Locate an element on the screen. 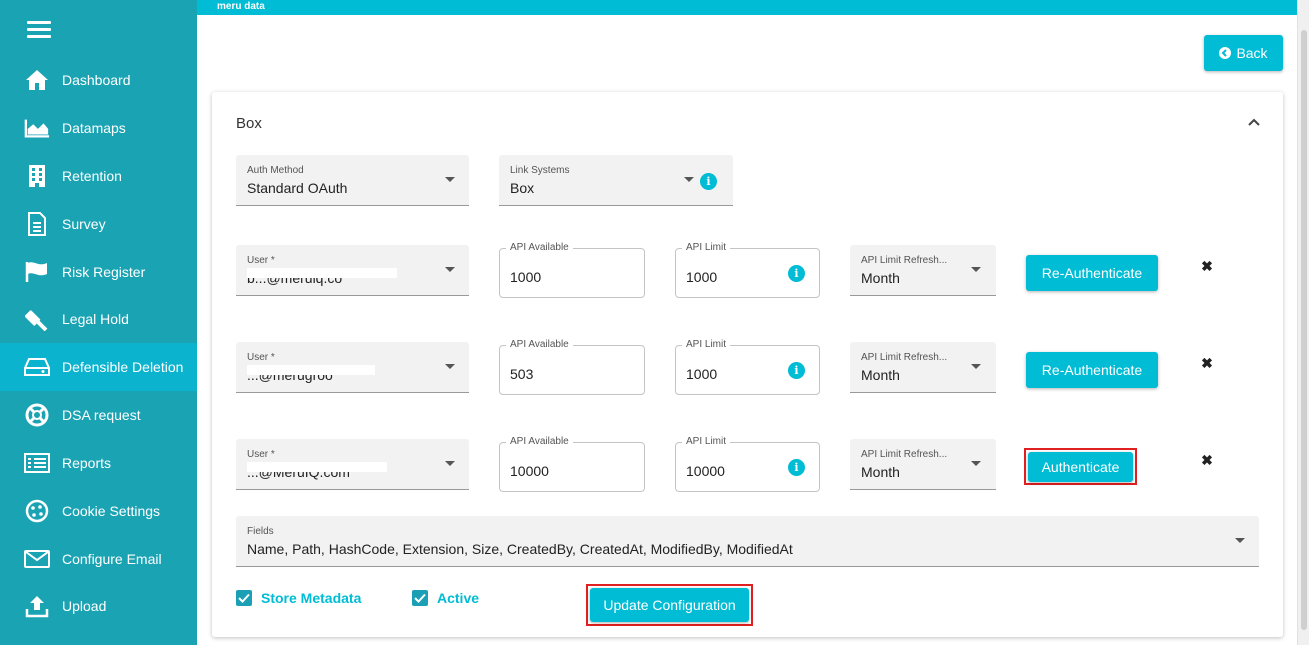 The height and width of the screenshot is (645, 1309). auth-method-label: Auth Method is located at coordinates (275, 170).